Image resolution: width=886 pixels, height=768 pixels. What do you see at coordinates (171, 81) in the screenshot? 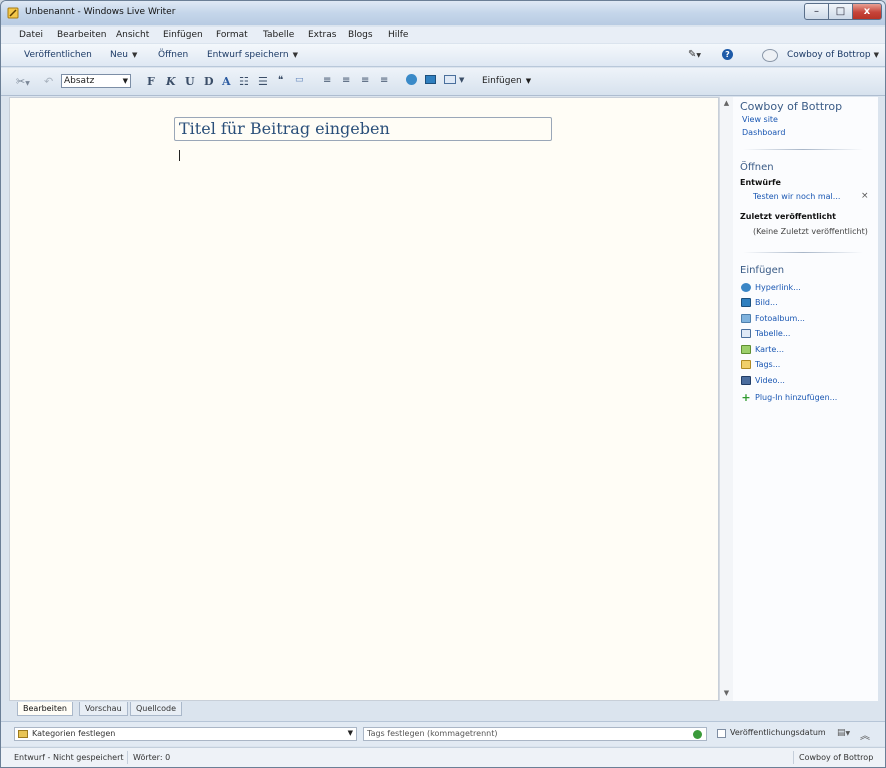
I see `italic-button: K` at bounding box center [171, 81].